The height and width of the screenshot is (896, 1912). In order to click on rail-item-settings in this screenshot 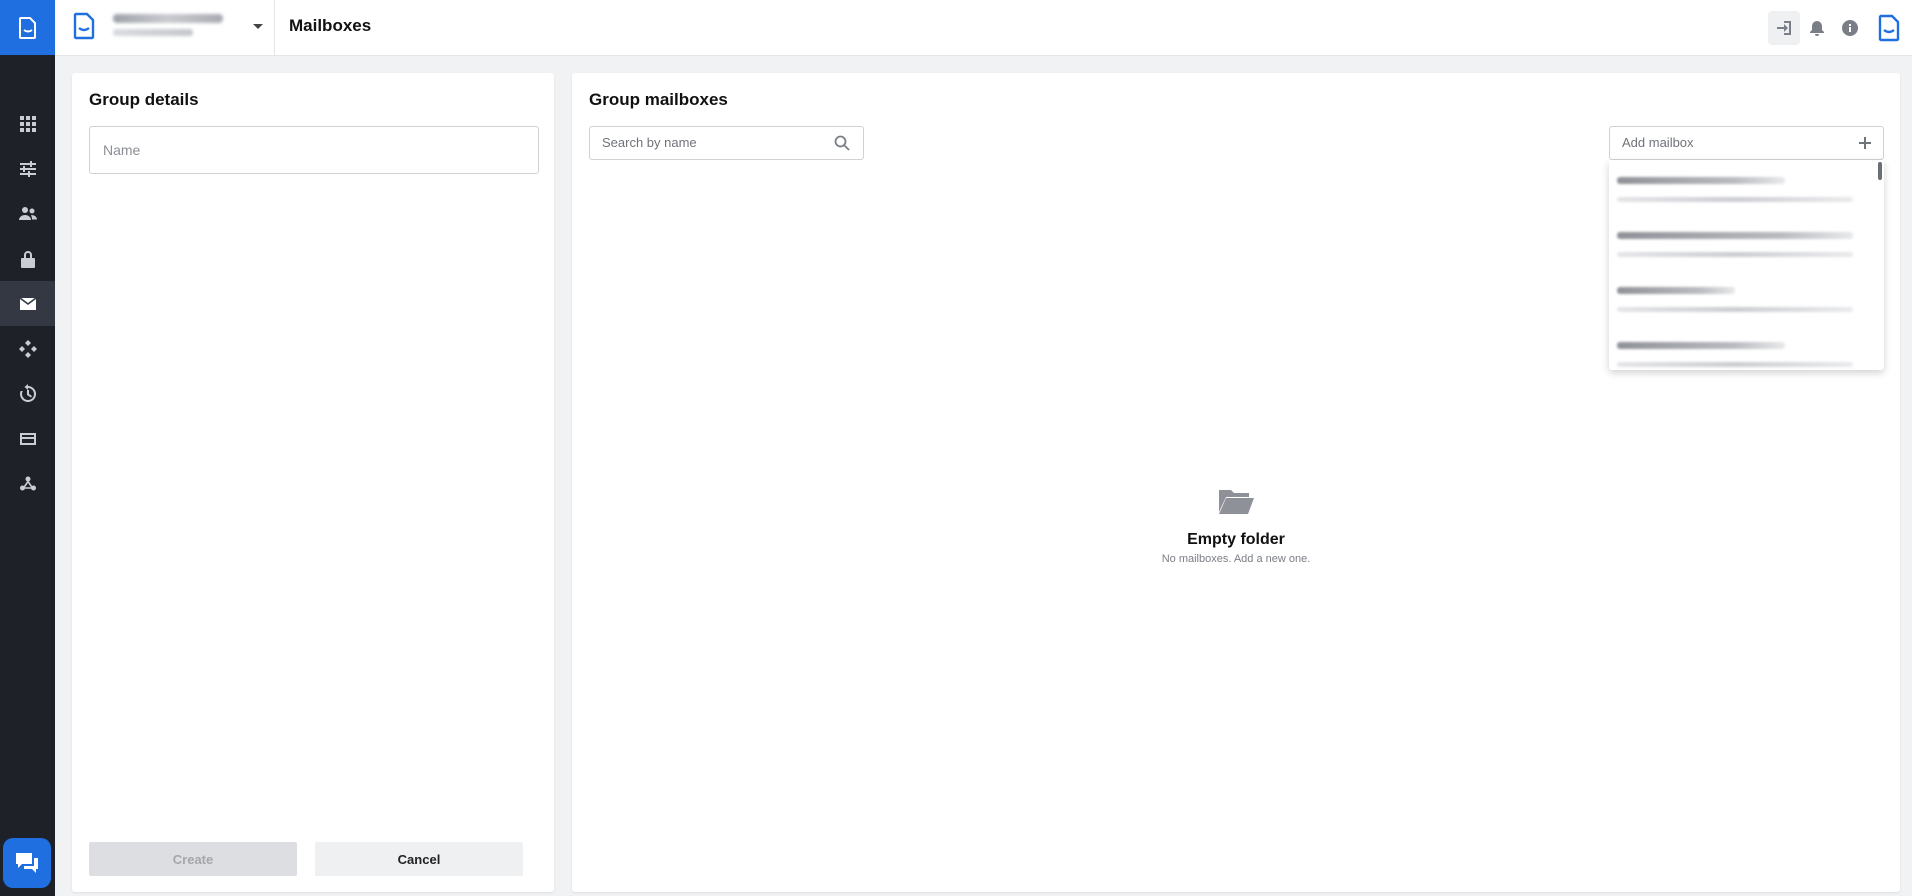, I will do `click(27, 168)`.